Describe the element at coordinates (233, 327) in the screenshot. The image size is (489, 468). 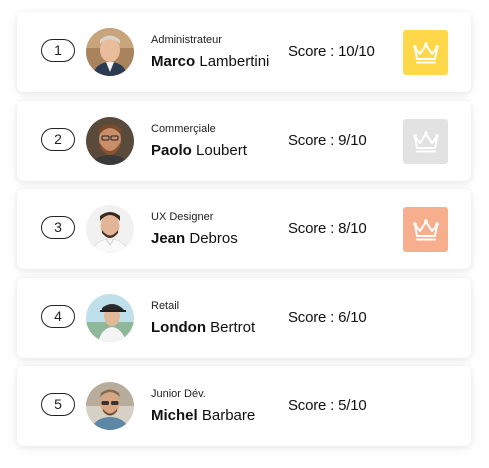
I see `user-last-name: Bertrot` at that location.